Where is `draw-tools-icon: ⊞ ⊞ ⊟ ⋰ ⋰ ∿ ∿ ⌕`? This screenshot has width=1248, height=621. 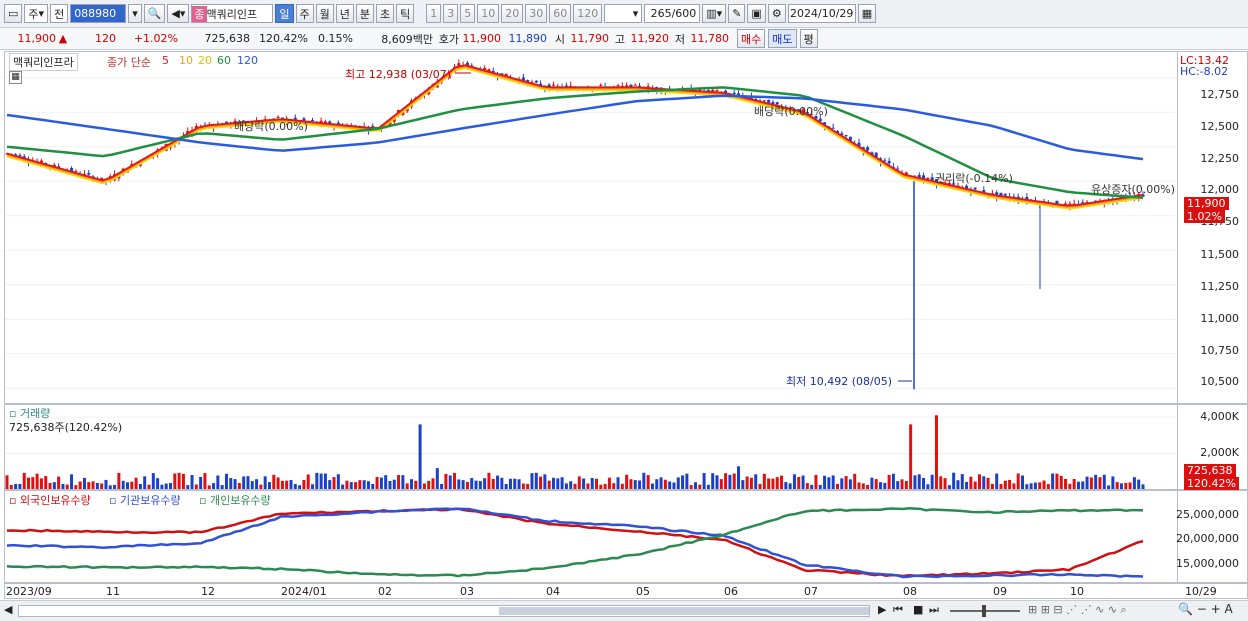
draw-tools-icon: ⊞ ⊞ ⊟ ⋰ ⋰ ∿ ∿ ⌕ is located at coordinates (1077, 610).